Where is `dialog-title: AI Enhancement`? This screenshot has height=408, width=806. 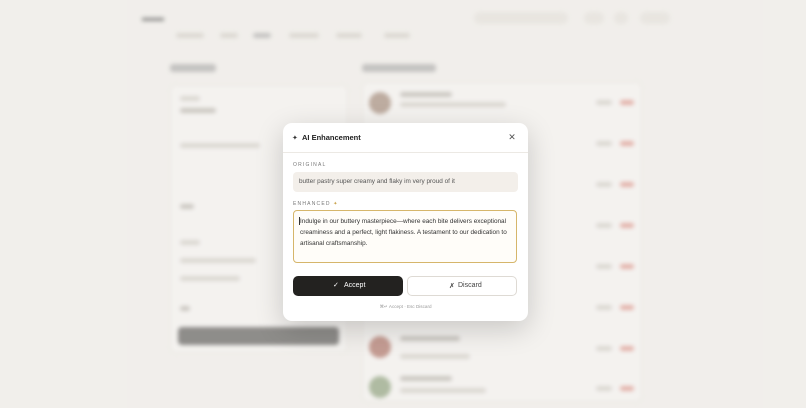
dialog-title: AI Enhancement is located at coordinates (331, 137).